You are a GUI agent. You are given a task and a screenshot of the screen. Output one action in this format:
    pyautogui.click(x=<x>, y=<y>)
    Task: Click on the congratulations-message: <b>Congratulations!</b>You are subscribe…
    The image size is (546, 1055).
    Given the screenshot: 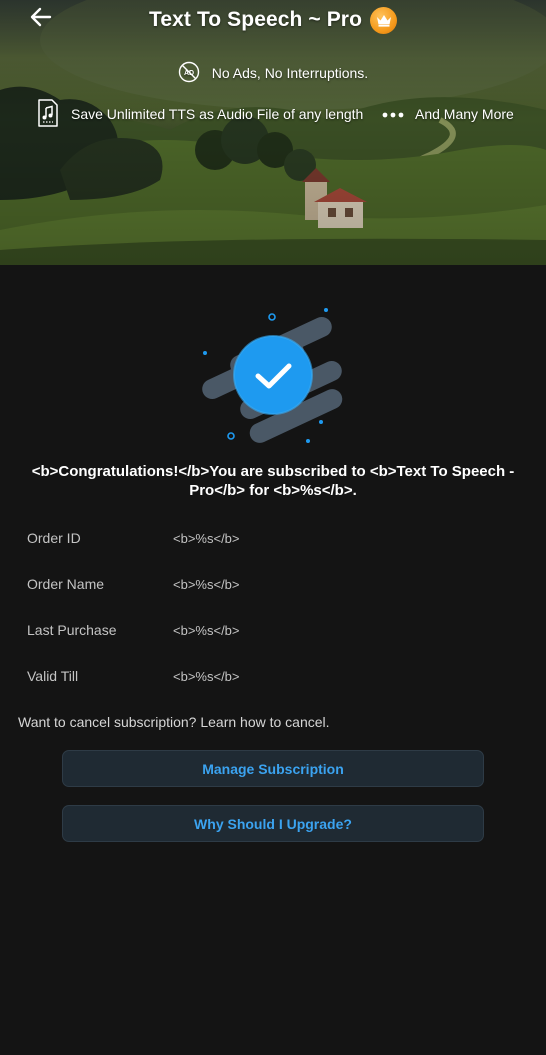 What is the action you would take?
    pyautogui.click(x=273, y=481)
    